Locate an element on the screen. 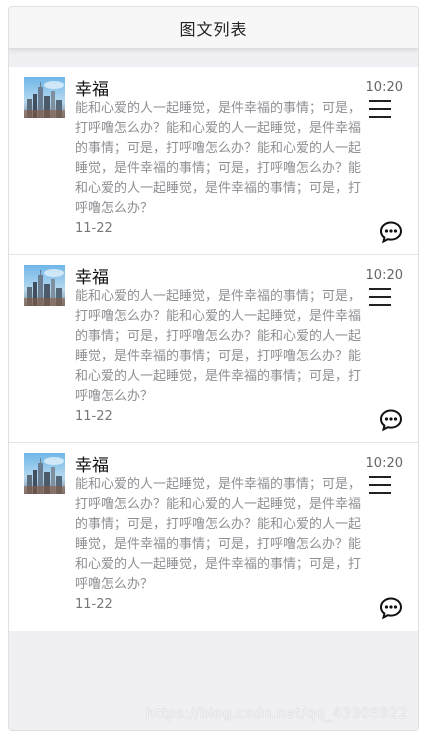 The height and width of the screenshot is (737, 423). watermark: https://blog.csdn.net/qq_43305922 is located at coordinates (276, 714).